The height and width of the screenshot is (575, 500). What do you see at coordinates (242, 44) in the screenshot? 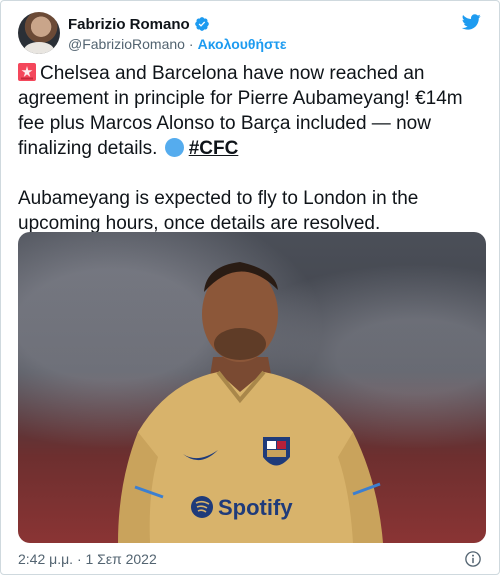
I see `follow-button: Ακολουθήστε` at bounding box center [242, 44].